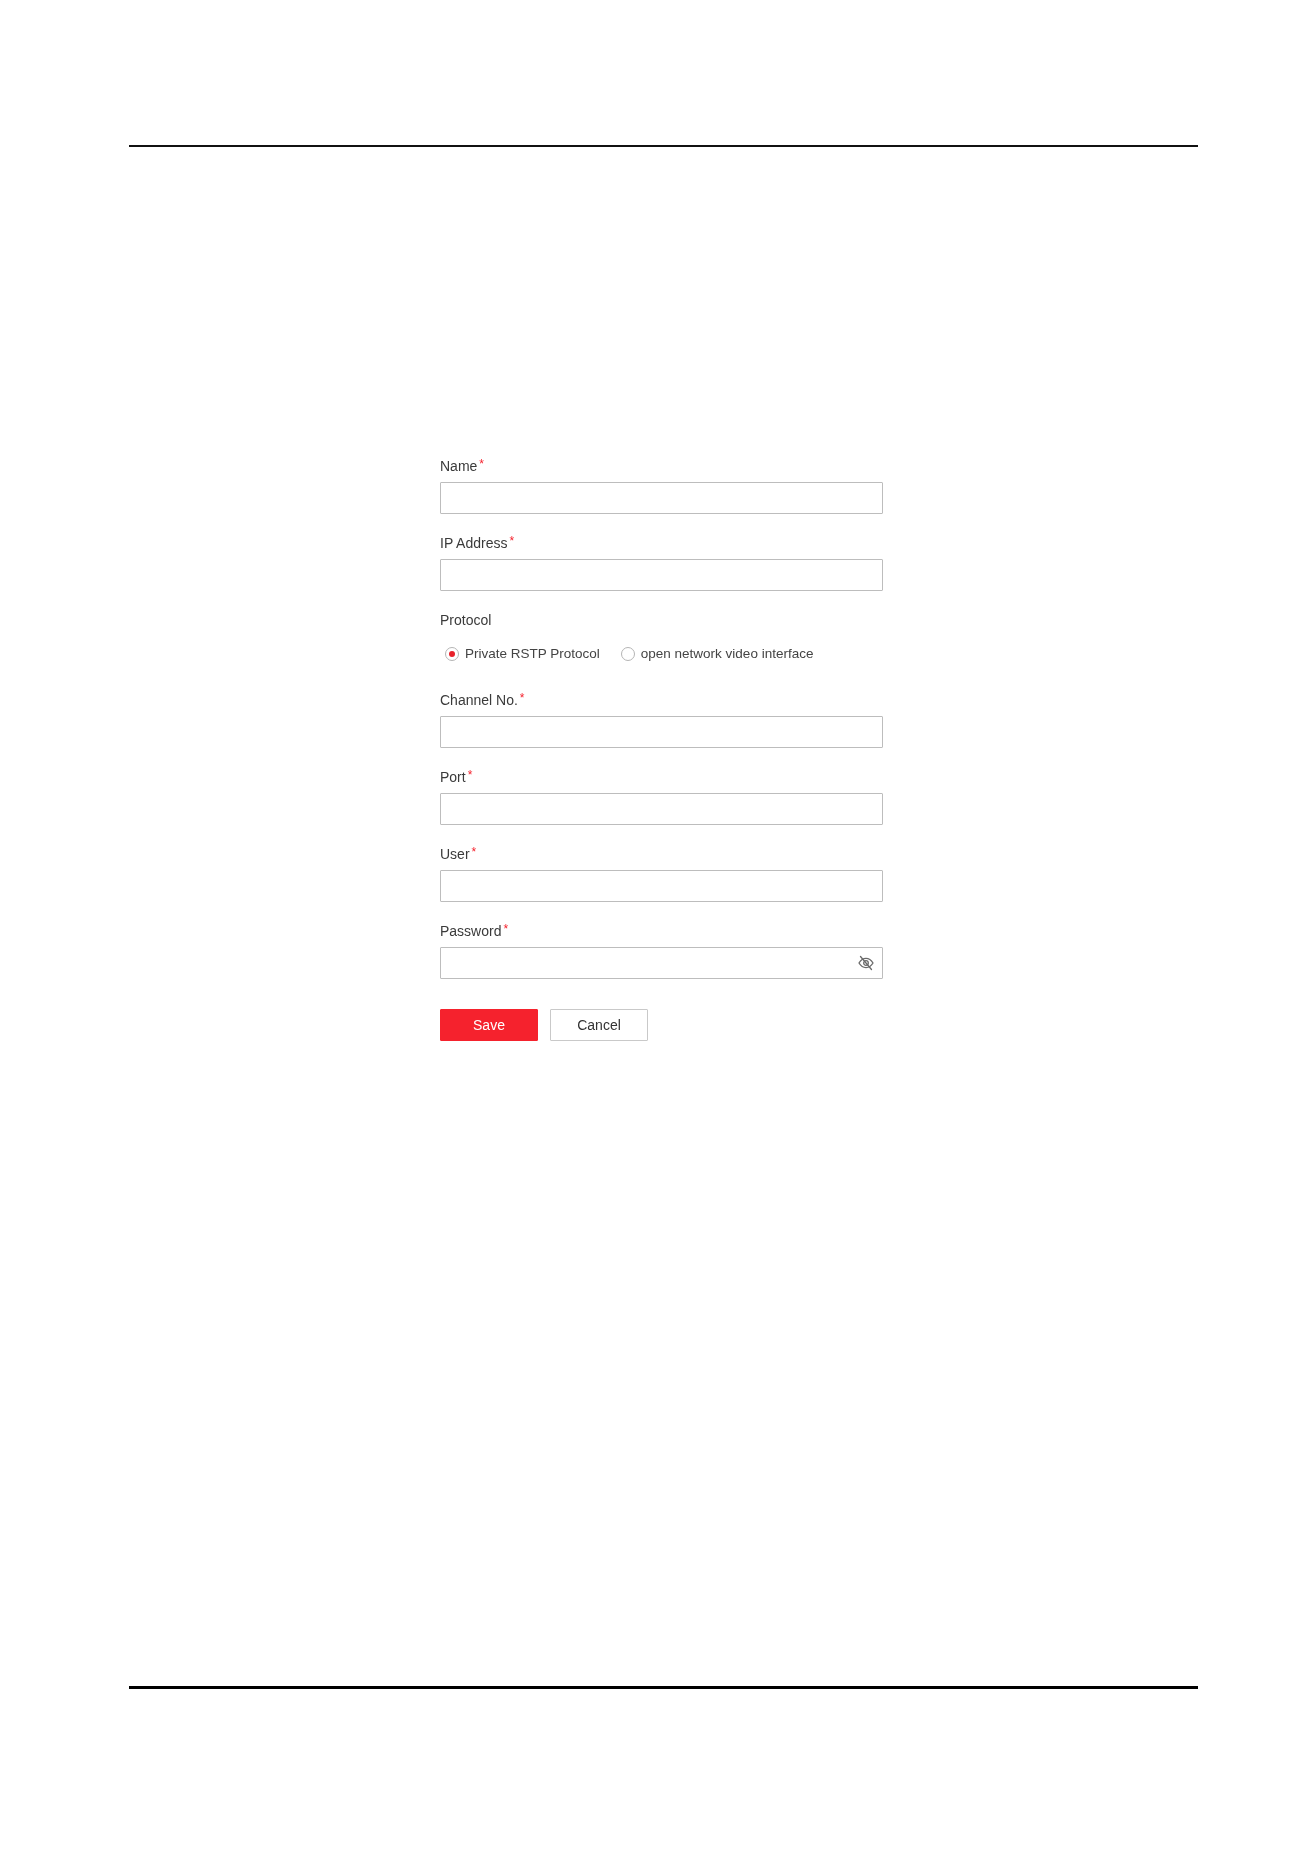 This screenshot has width=1313, height=1873. What do you see at coordinates (866, 963) in the screenshot?
I see `eye-slash-icon` at bounding box center [866, 963].